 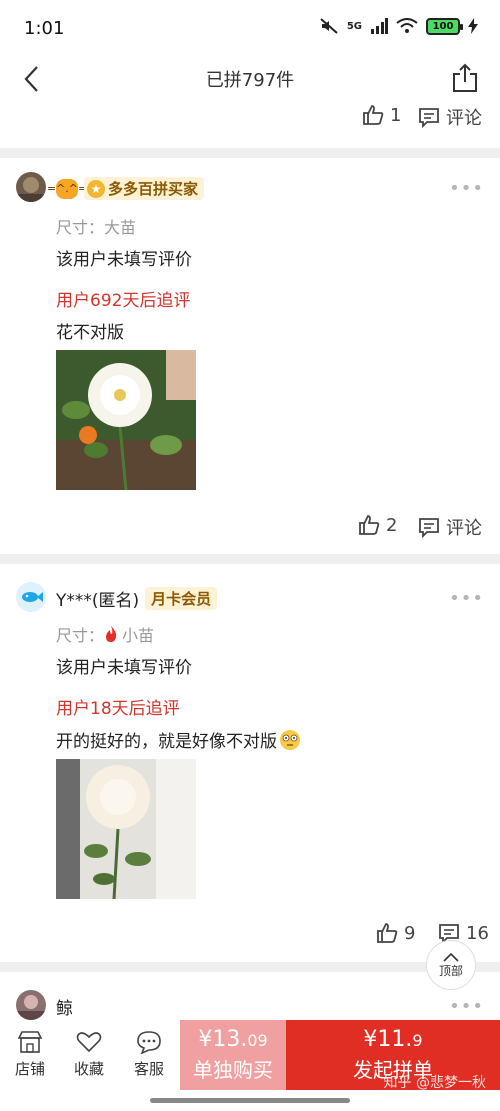 What do you see at coordinates (388, 1039) in the screenshot?
I see `group-price-main: ¥11.` at bounding box center [388, 1039].